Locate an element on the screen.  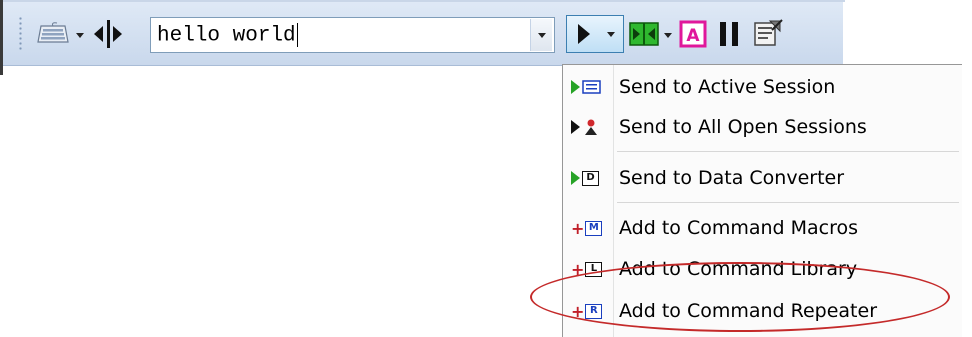
chevron-down-icon is located at coordinates (541, 35).